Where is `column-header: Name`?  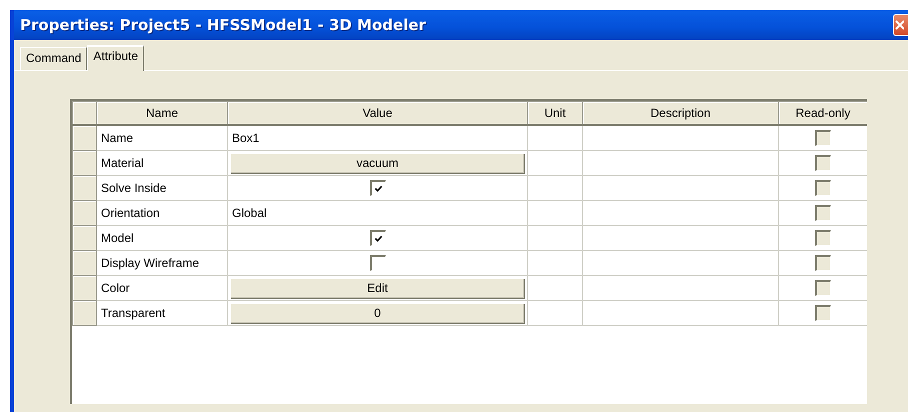
column-header: Name is located at coordinates (162, 113).